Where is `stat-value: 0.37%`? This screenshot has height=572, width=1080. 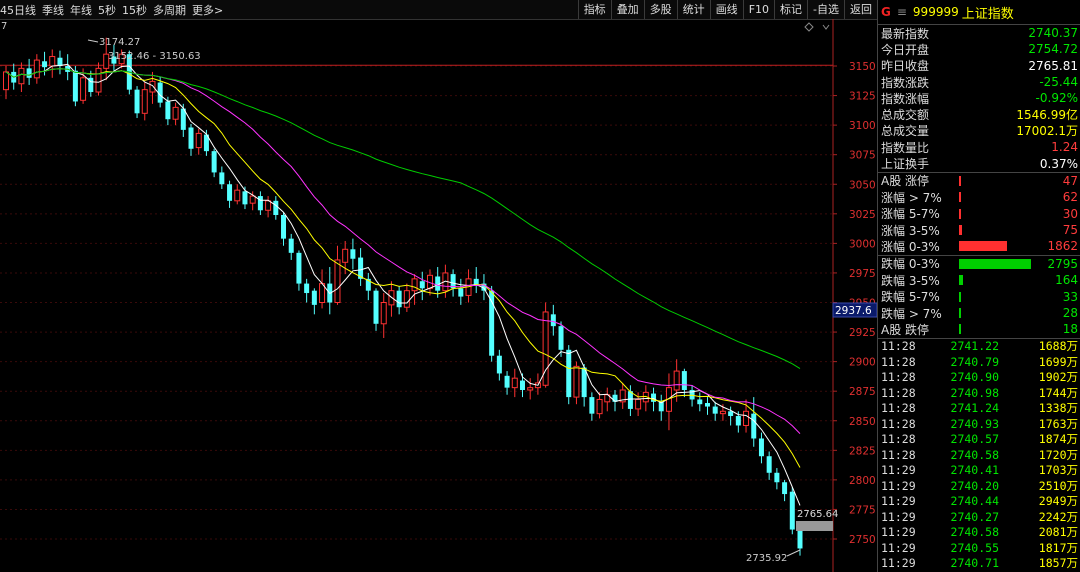
stat-value: 0.37% is located at coordinates (1058, 163).